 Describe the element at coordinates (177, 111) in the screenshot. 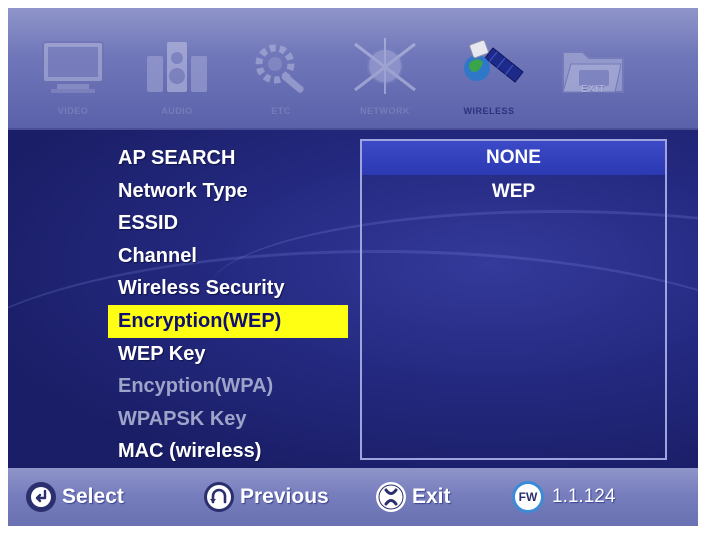

I see `menu-label-audio: AUDIO` at that location.